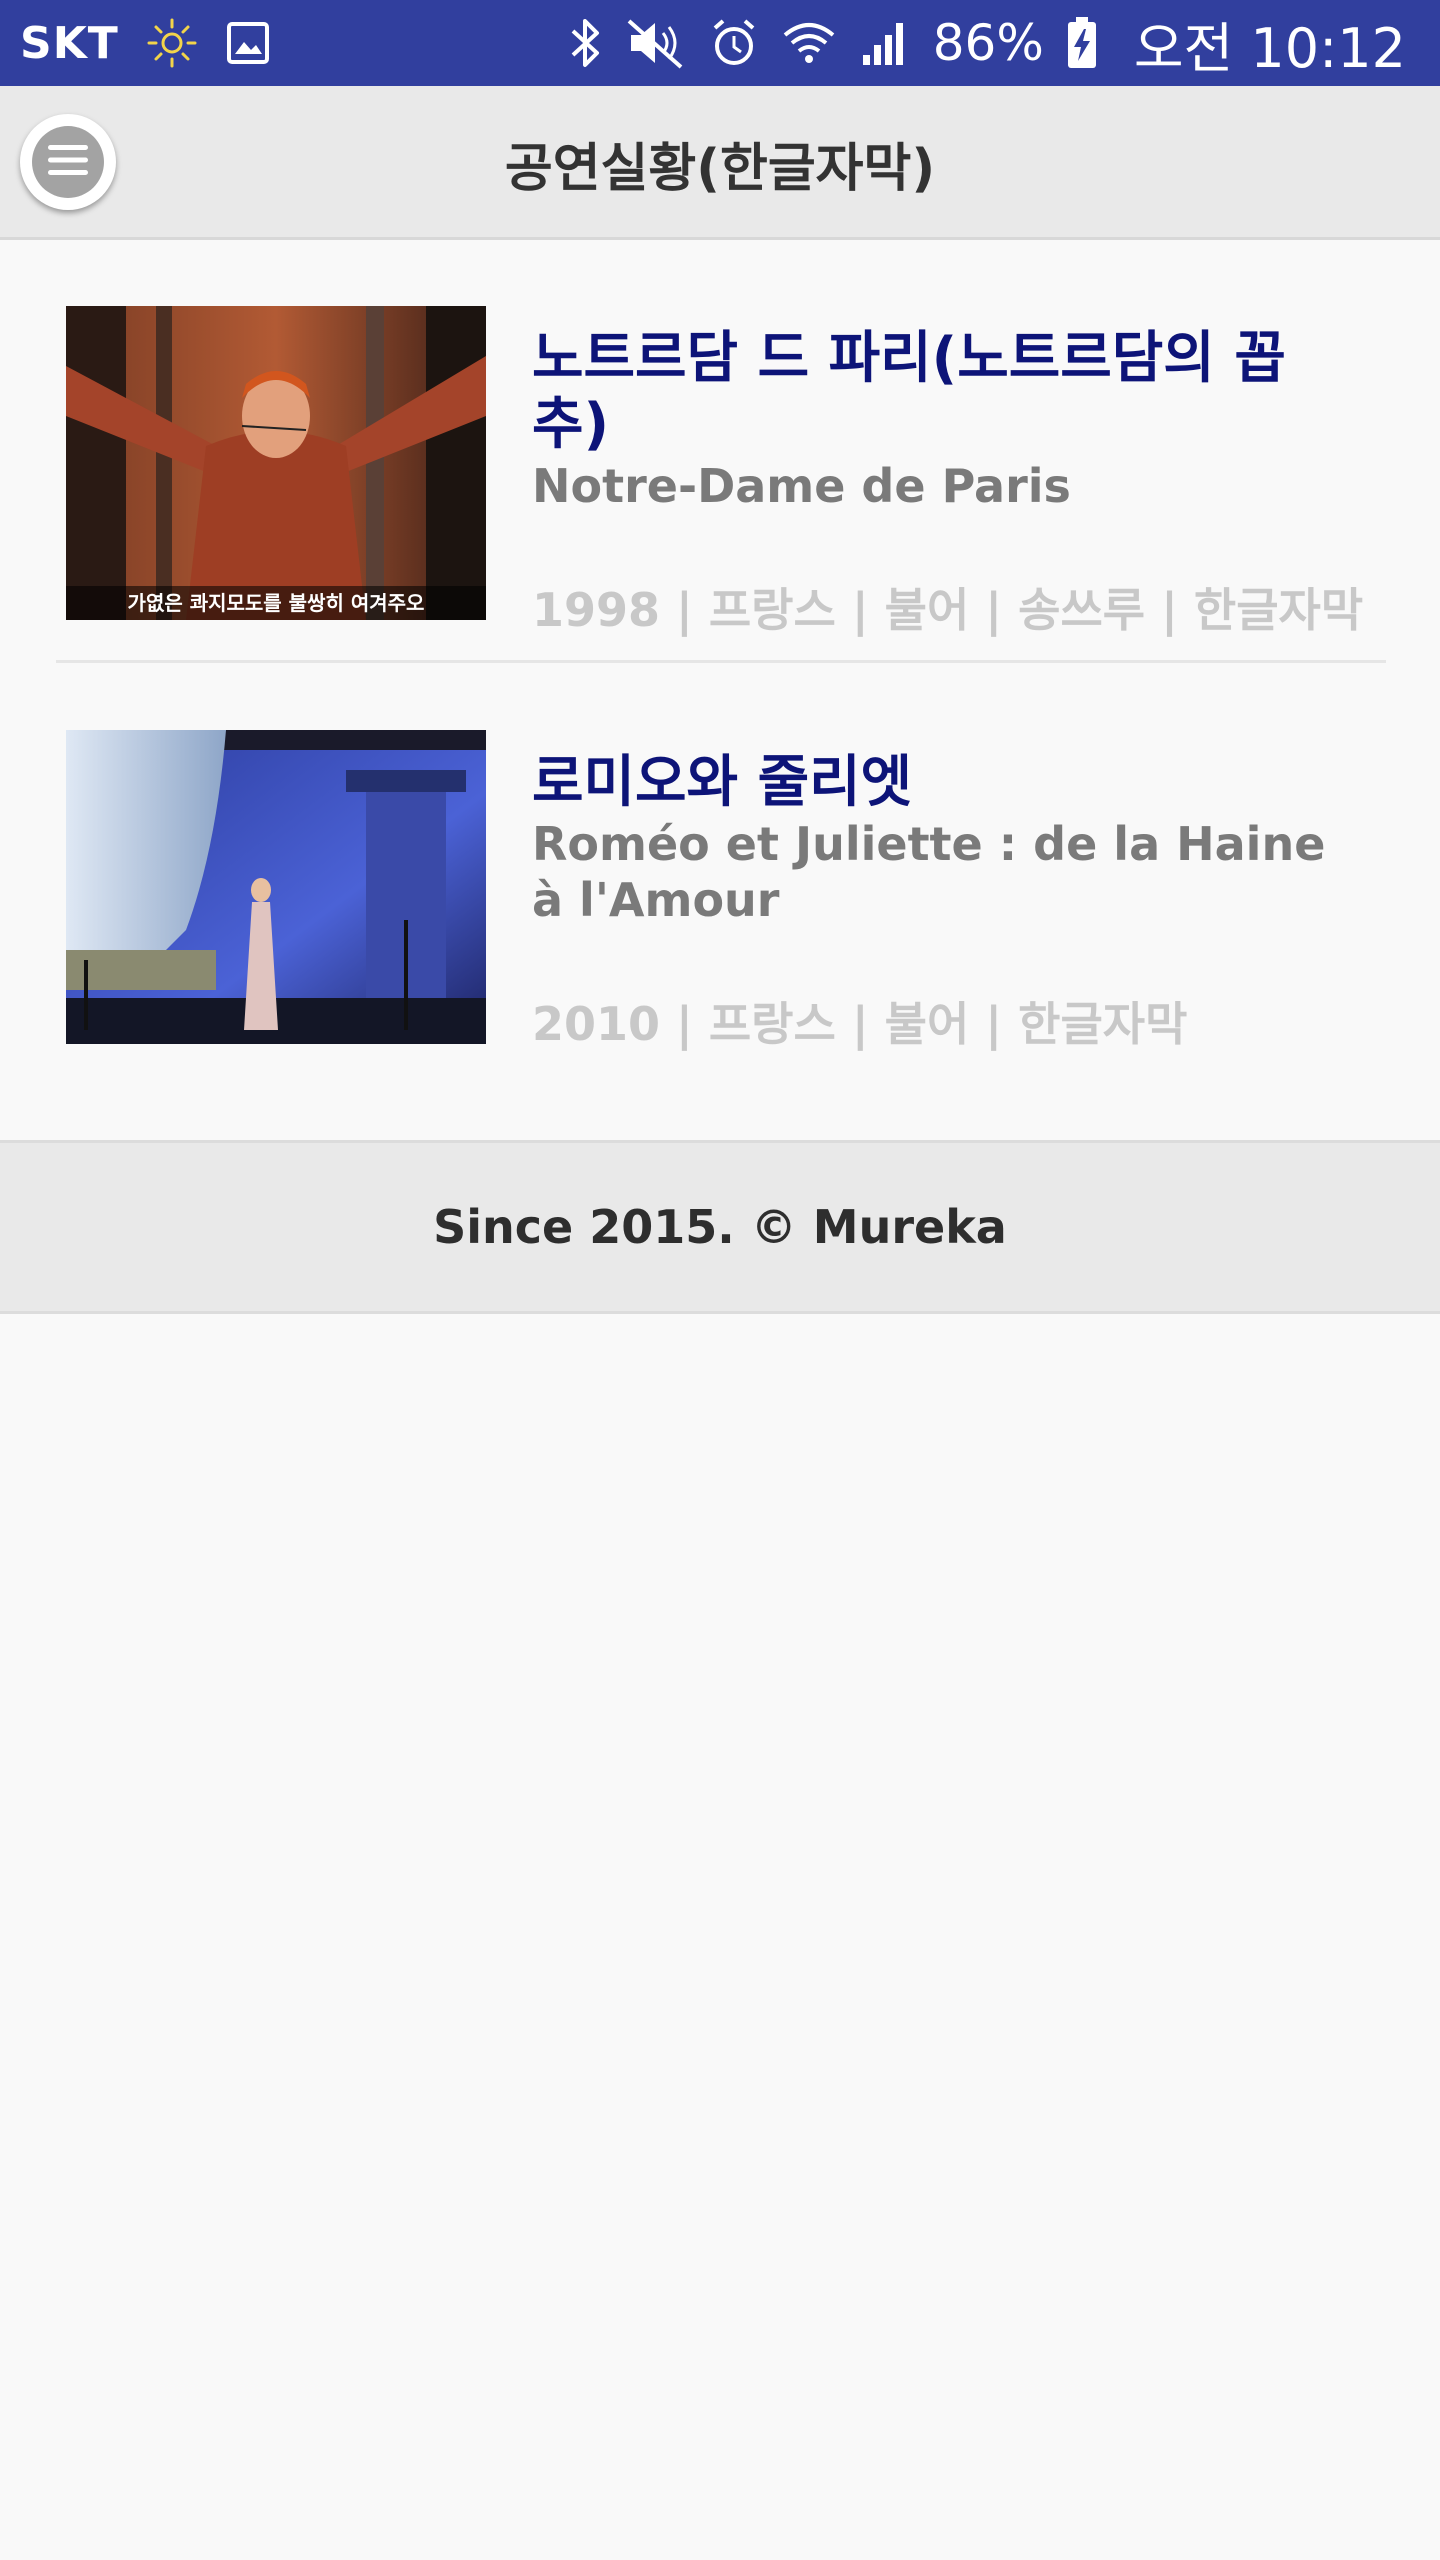  Describe the element at coordinates (860, 1024) in the screenshot. I see `item-meta: 2010 | 프랑스 | 불어 | 한글자막` at that location.